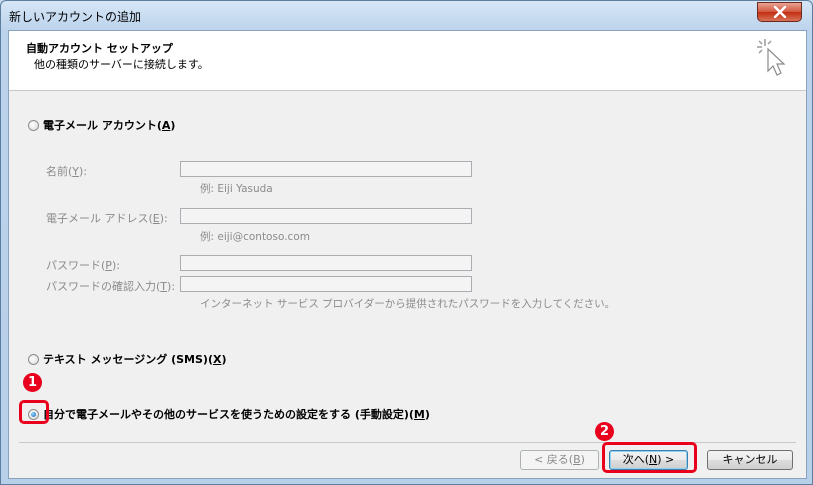 Image resolution: width=813 pixels, height=485 pixels. Describe the element at coordinates (33, 359) in the screenshot. I see `radio-text-messaging` at that location.